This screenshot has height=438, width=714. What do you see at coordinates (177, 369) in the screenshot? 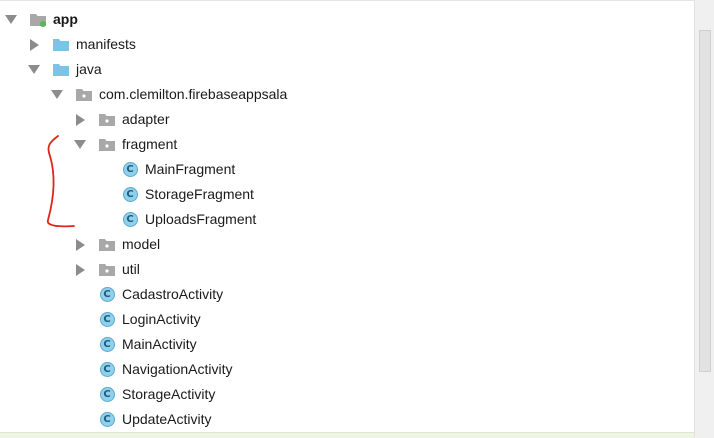
I see `tree-item-label: NavigationActivity` at bounding box center [177, 369].